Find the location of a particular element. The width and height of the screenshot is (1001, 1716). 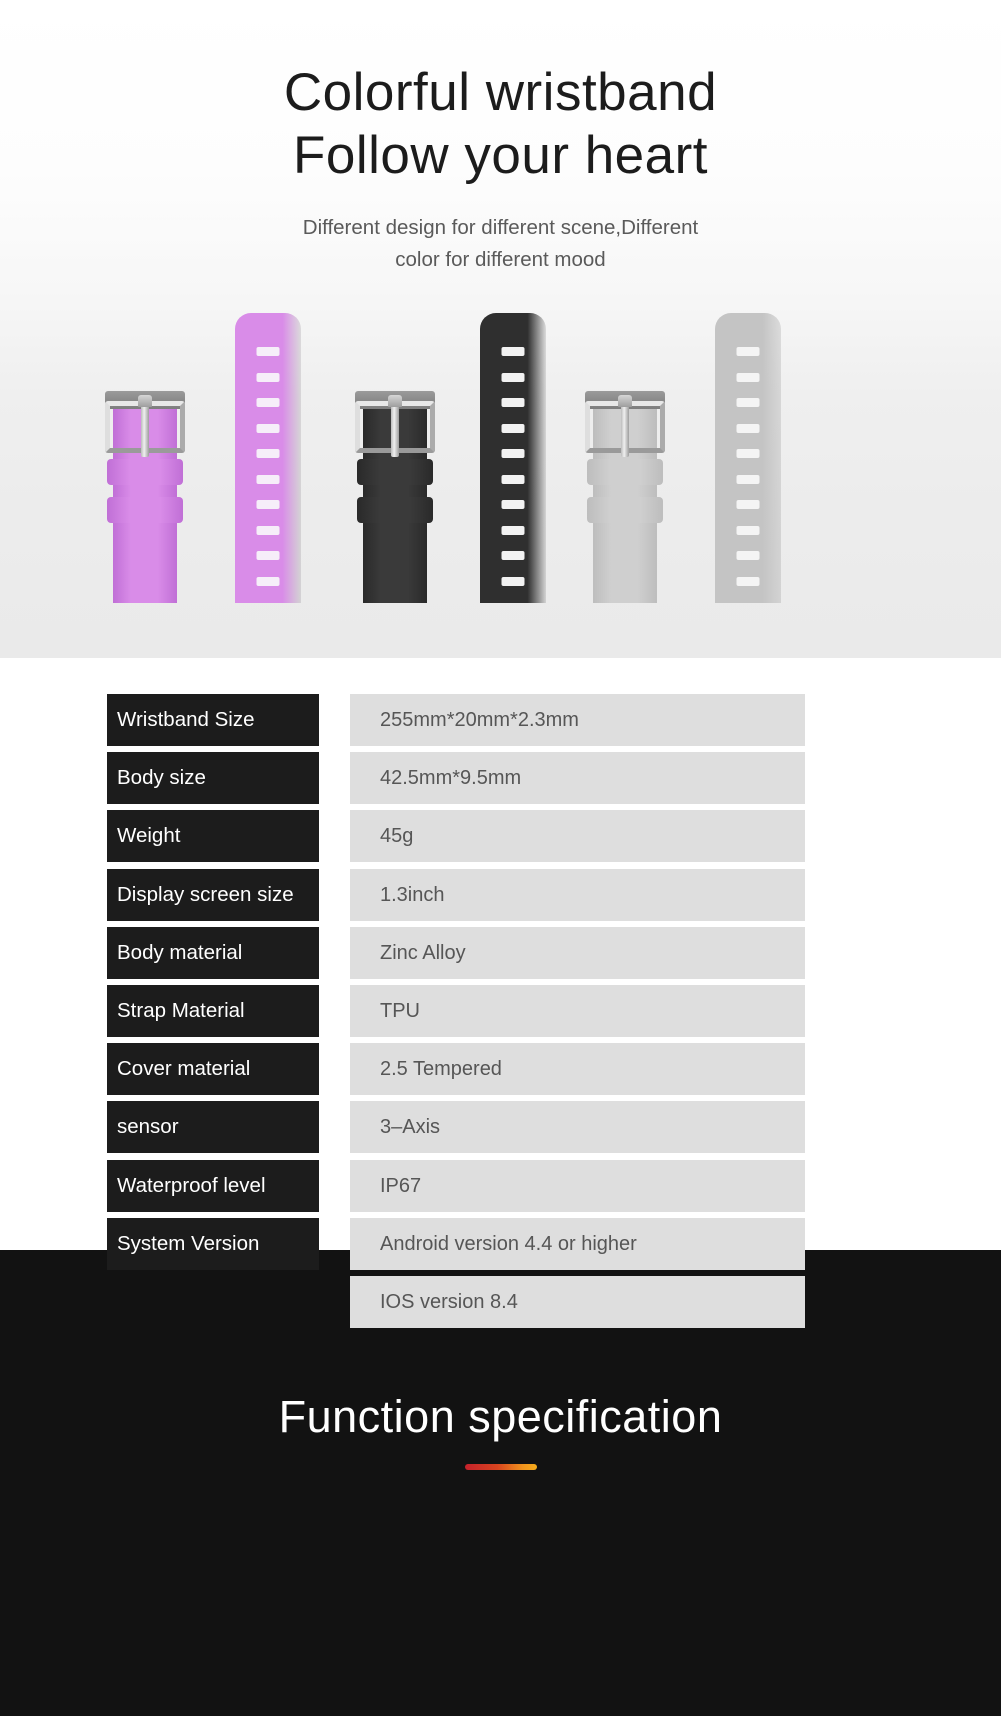

black-buckle-strap is located at coordinates (395, 470).